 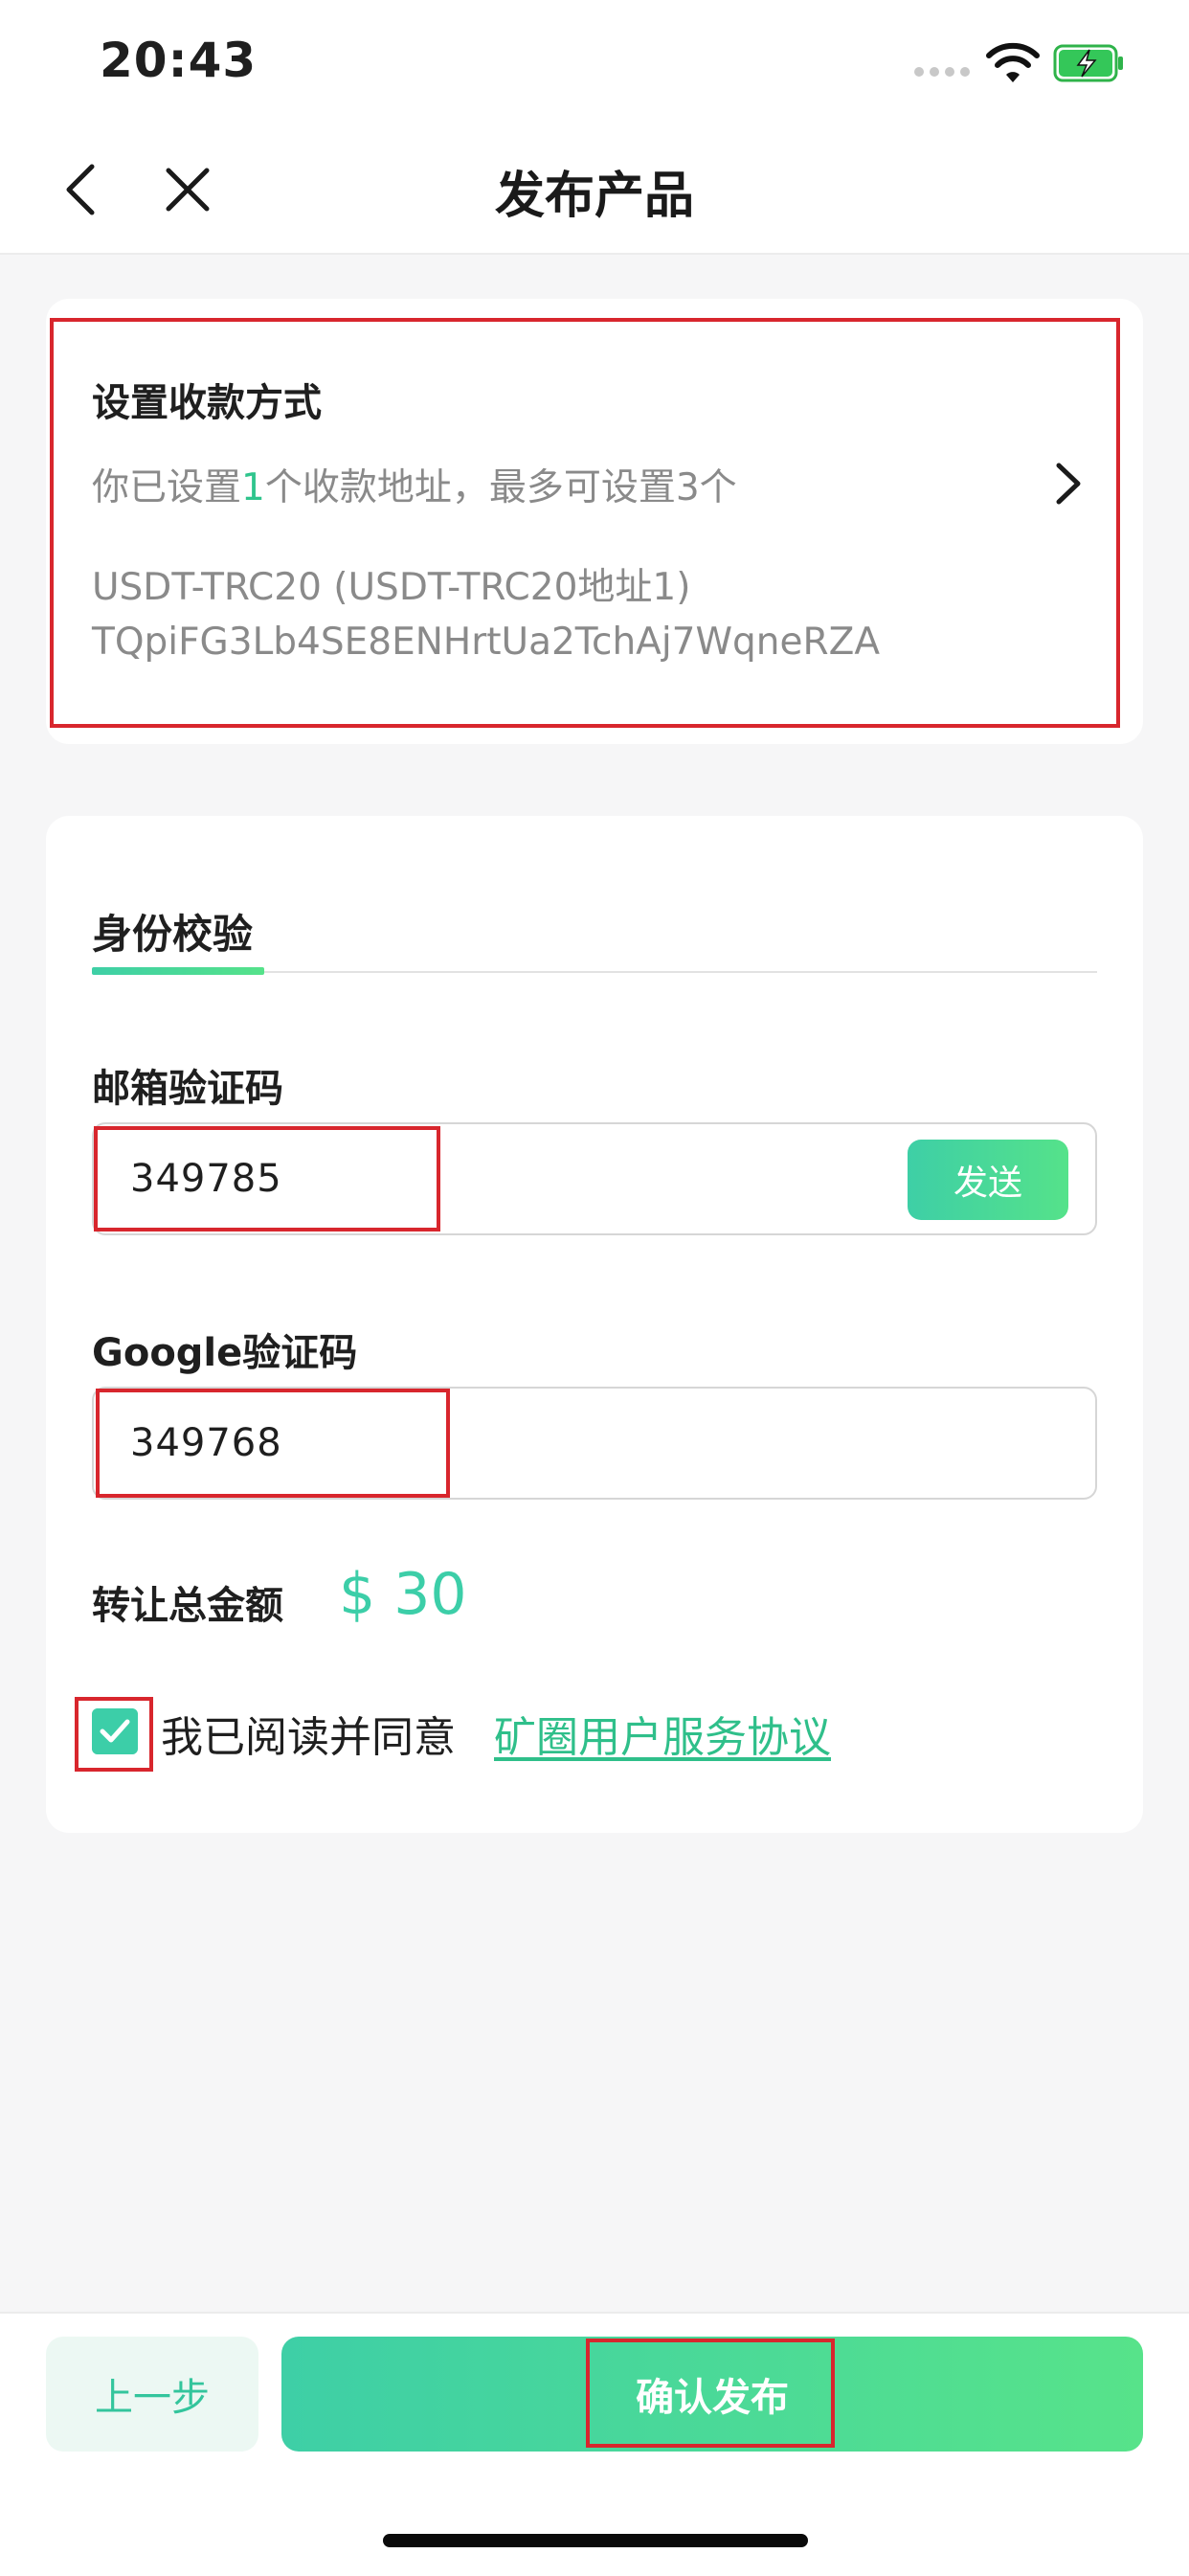 What do you see at coordinates (308, 1737) in the screenshot?
I see `agree-text: 我已阅读并同意` at bounding box center [308, 1737].